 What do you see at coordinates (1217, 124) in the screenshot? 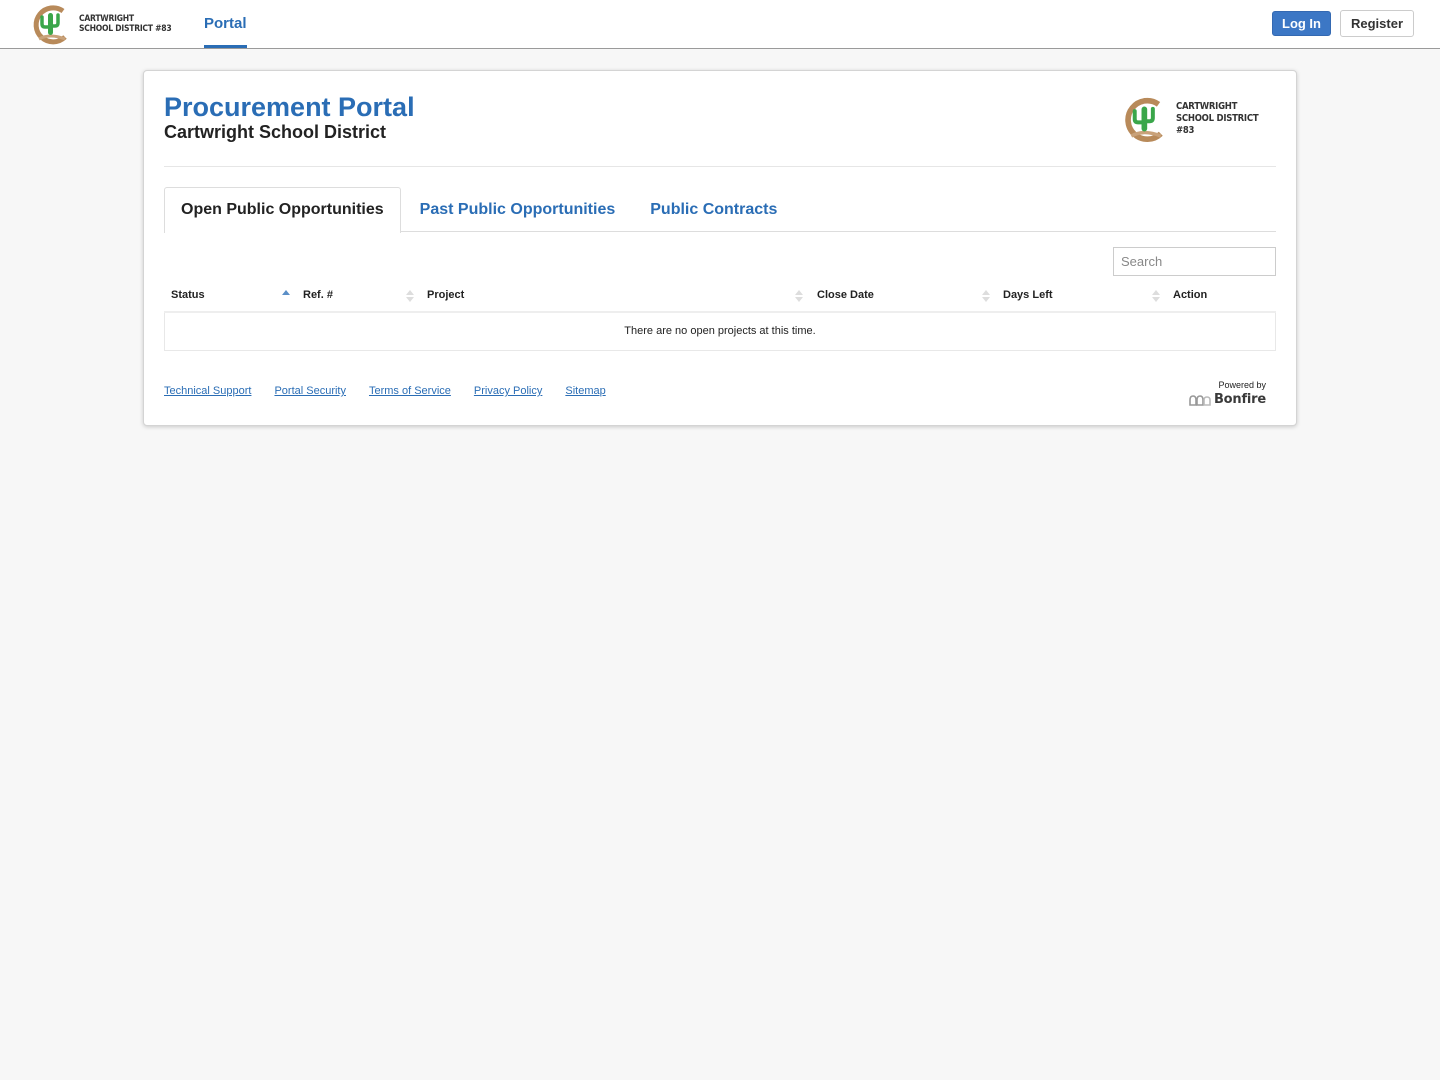
I see `logo-line-2: School District #83` at bounding box center [1217, 124].